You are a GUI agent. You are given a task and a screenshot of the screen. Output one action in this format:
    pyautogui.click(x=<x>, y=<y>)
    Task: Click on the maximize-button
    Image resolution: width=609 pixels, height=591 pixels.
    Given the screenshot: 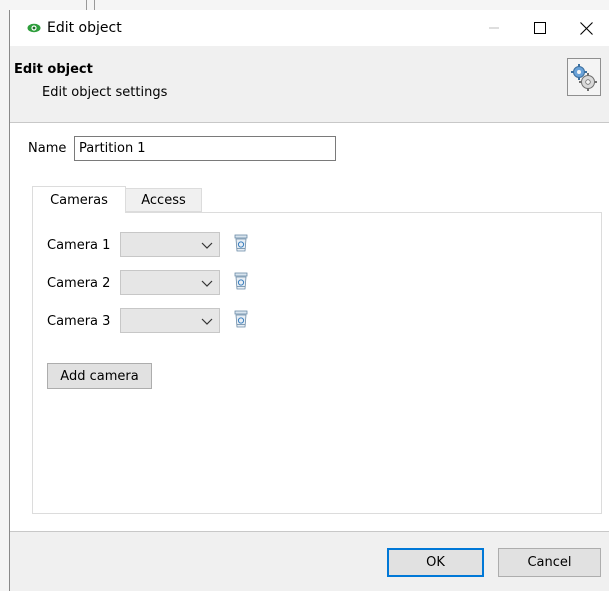 What is the action you would take?
    pyautogui.click(x=540, y=28)
    